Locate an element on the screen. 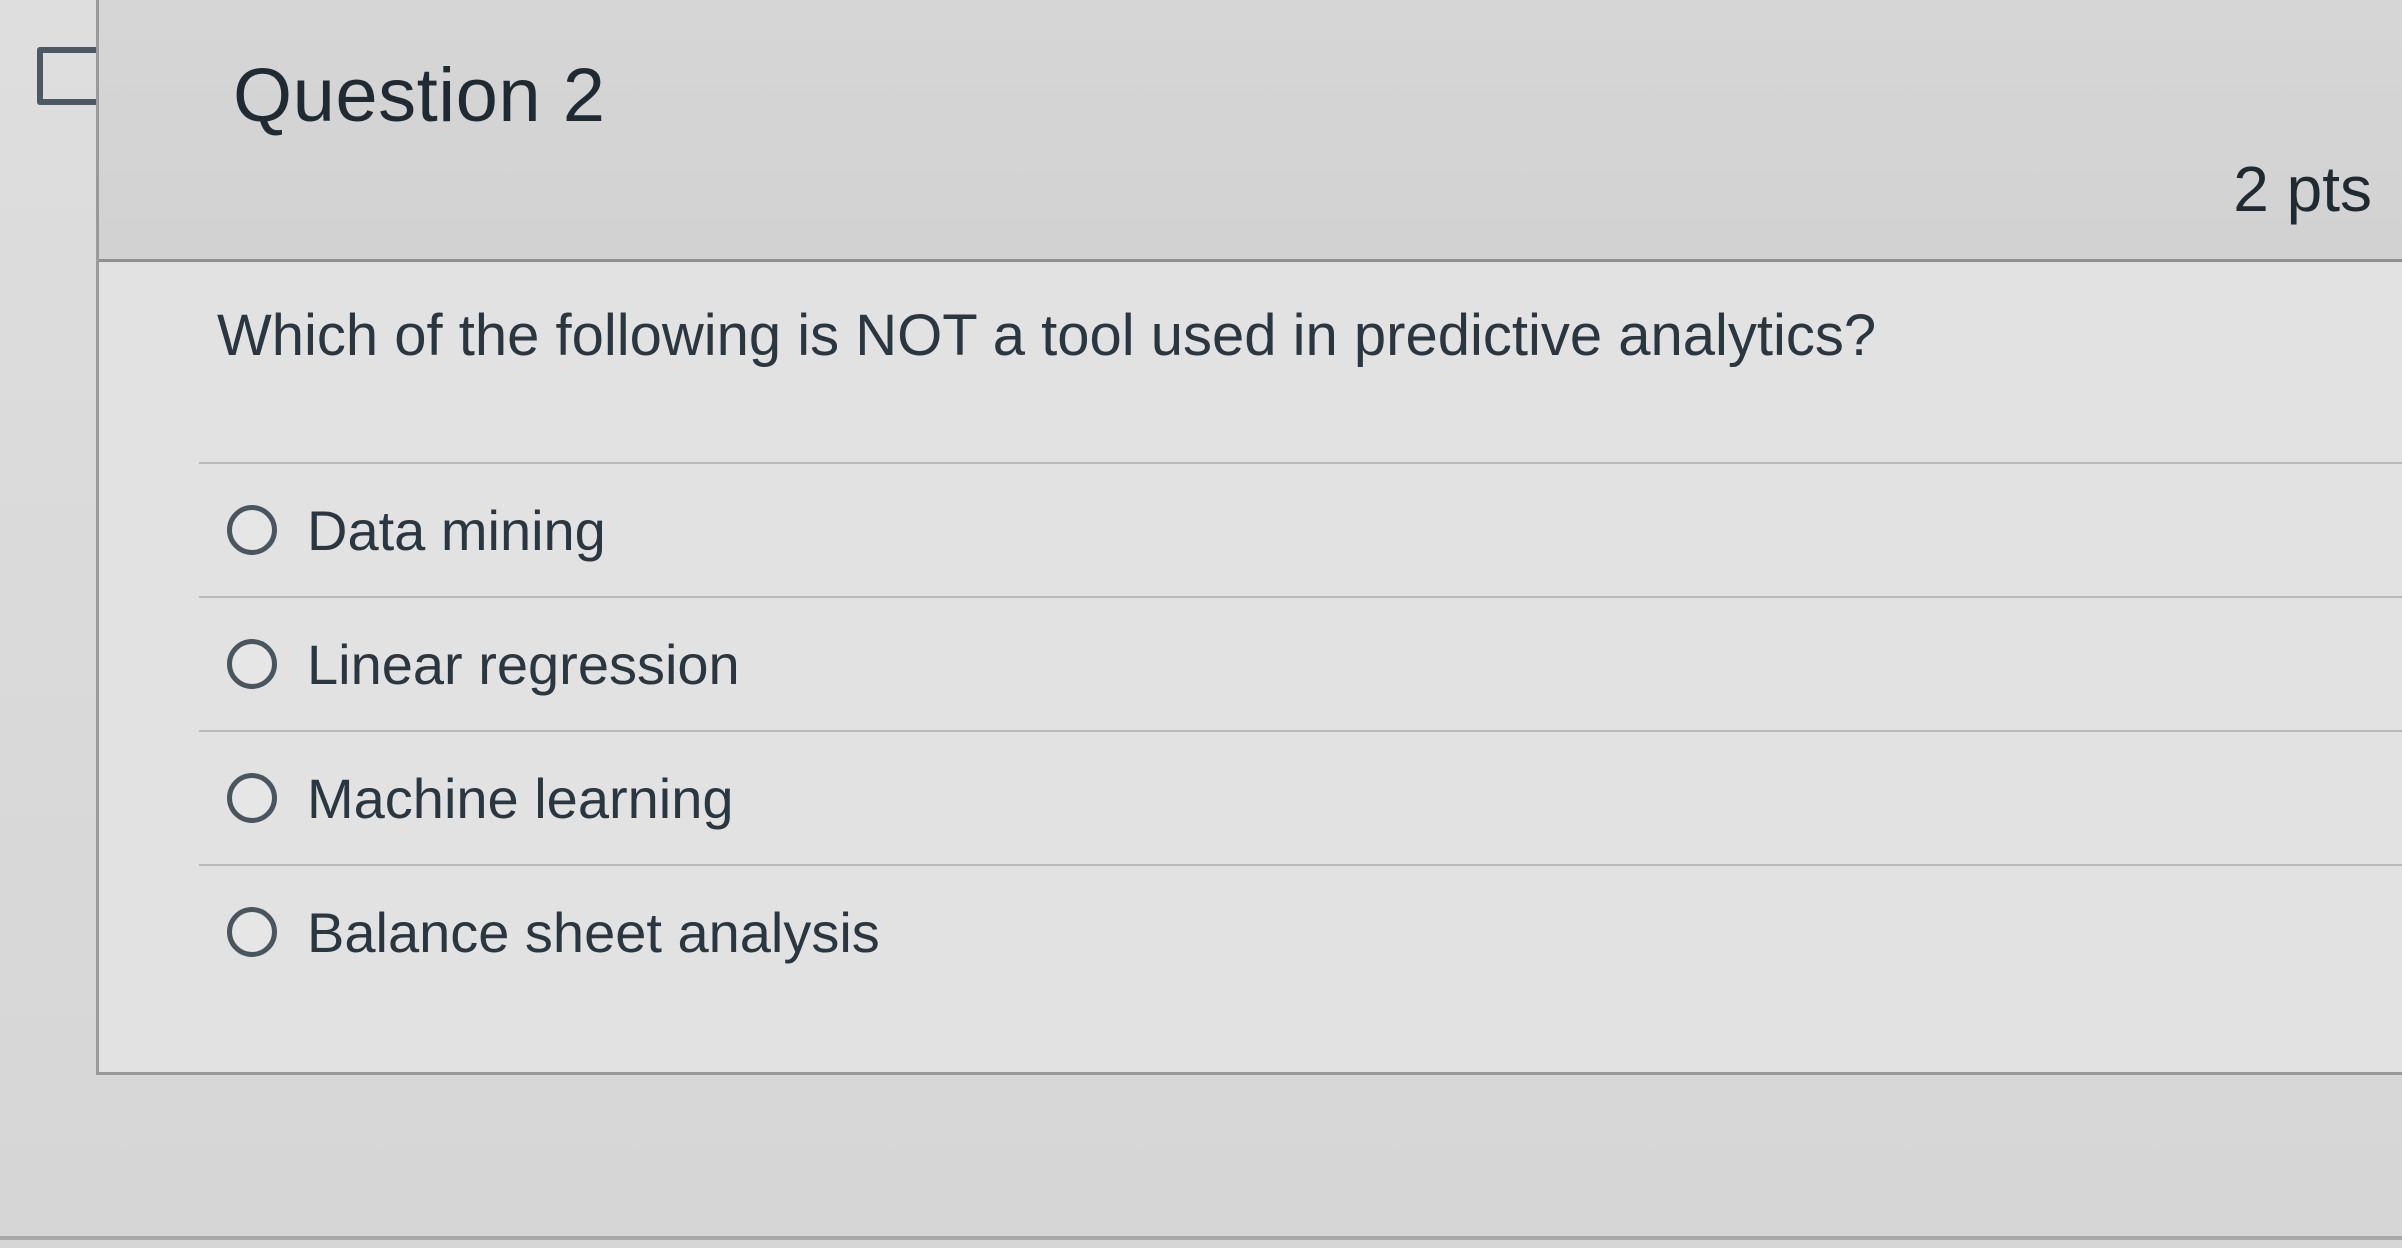 This screenshot has height=1248, width=2402. answer-label: Balance sheet analysis is located at coordinates (593, 932).